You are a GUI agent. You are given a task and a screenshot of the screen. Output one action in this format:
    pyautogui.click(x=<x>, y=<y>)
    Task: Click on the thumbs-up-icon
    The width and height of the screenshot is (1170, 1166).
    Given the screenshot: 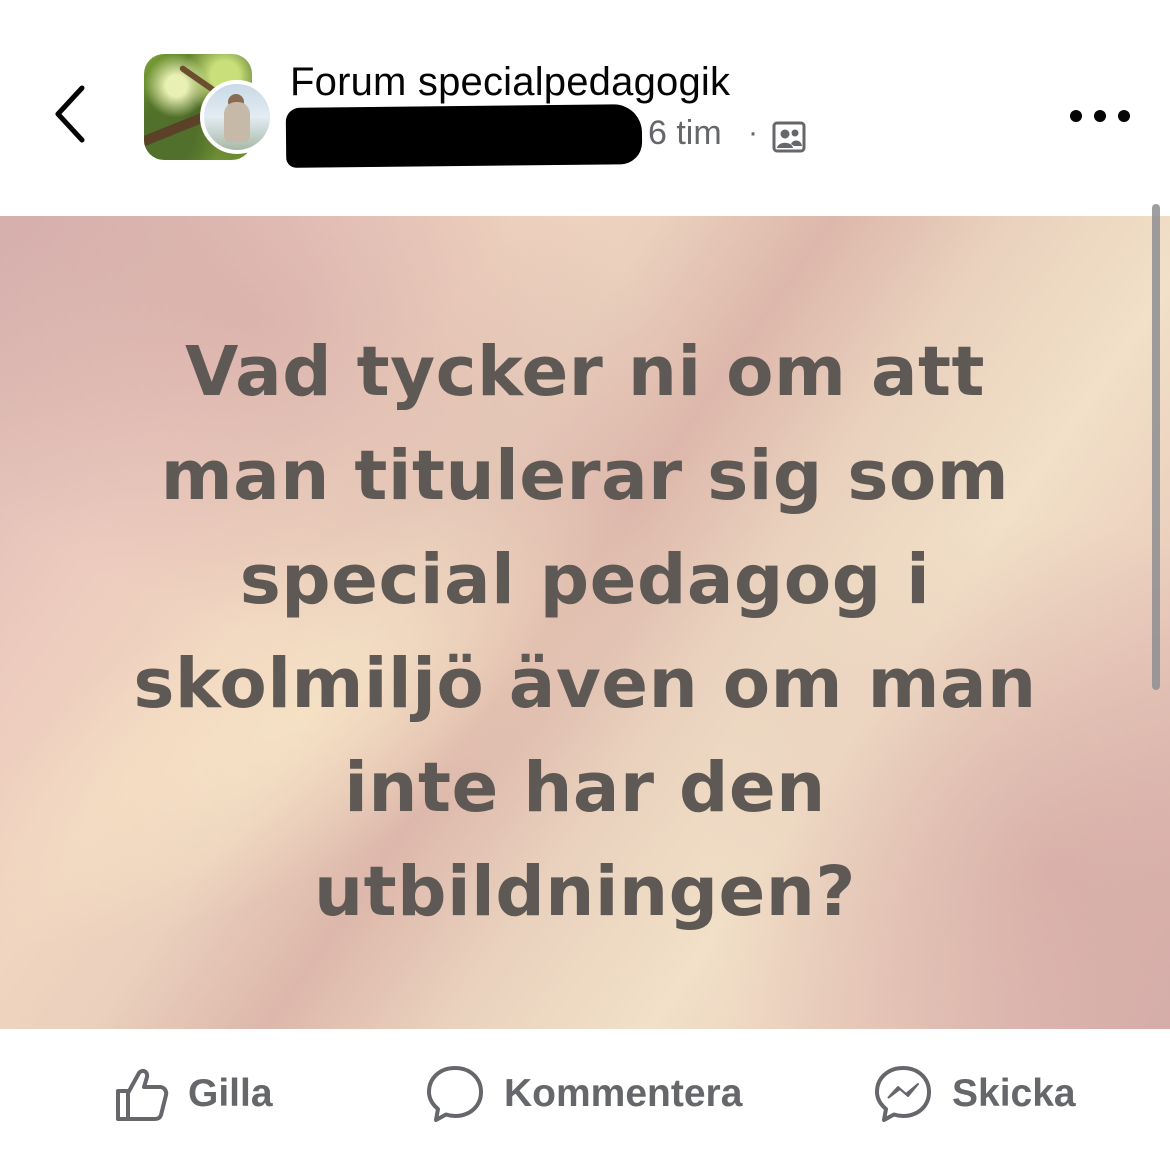 What is the action you would take?
    pyautogui.click(x=142, y=1094)
    